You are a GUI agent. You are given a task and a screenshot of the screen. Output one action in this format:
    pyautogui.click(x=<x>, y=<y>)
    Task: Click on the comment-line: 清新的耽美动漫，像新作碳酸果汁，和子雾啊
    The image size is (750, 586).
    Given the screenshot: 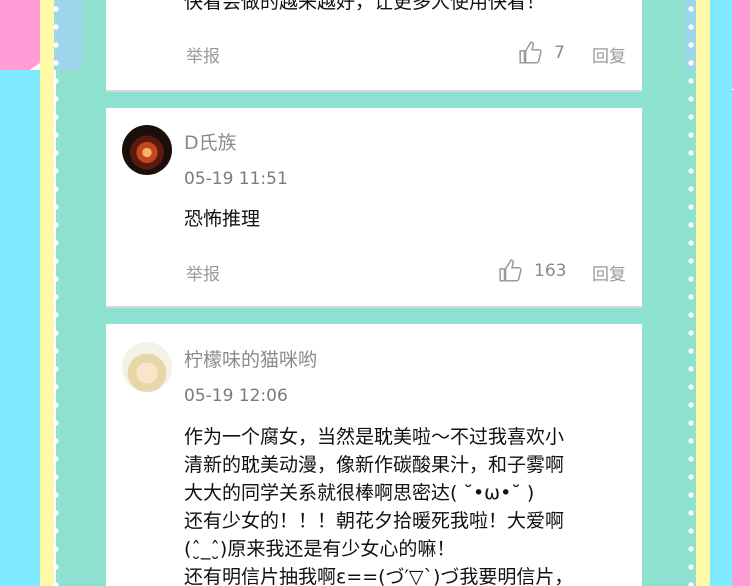 What is the action you would take?
    pyautogui.click(x=374, y=465)
    